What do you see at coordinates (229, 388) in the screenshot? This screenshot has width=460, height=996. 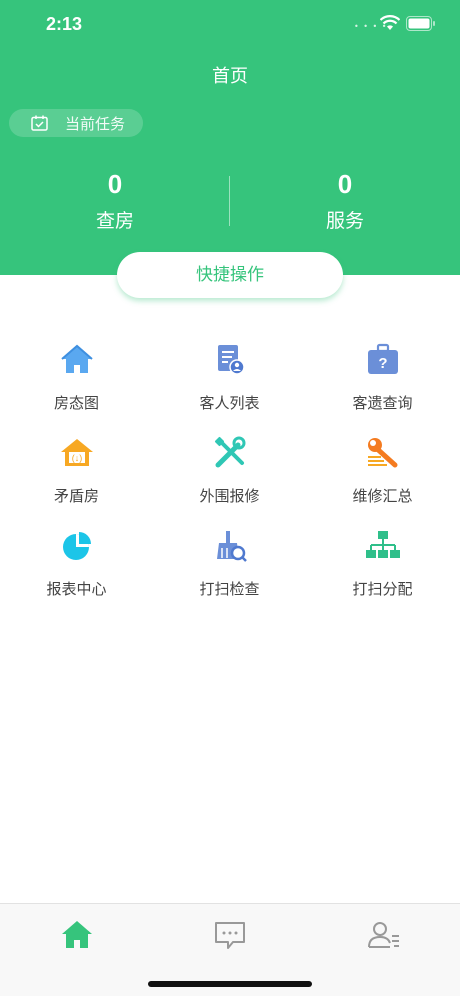 I see `grid-item-guest-list: 客人列表` at bounding box center [229, 388].